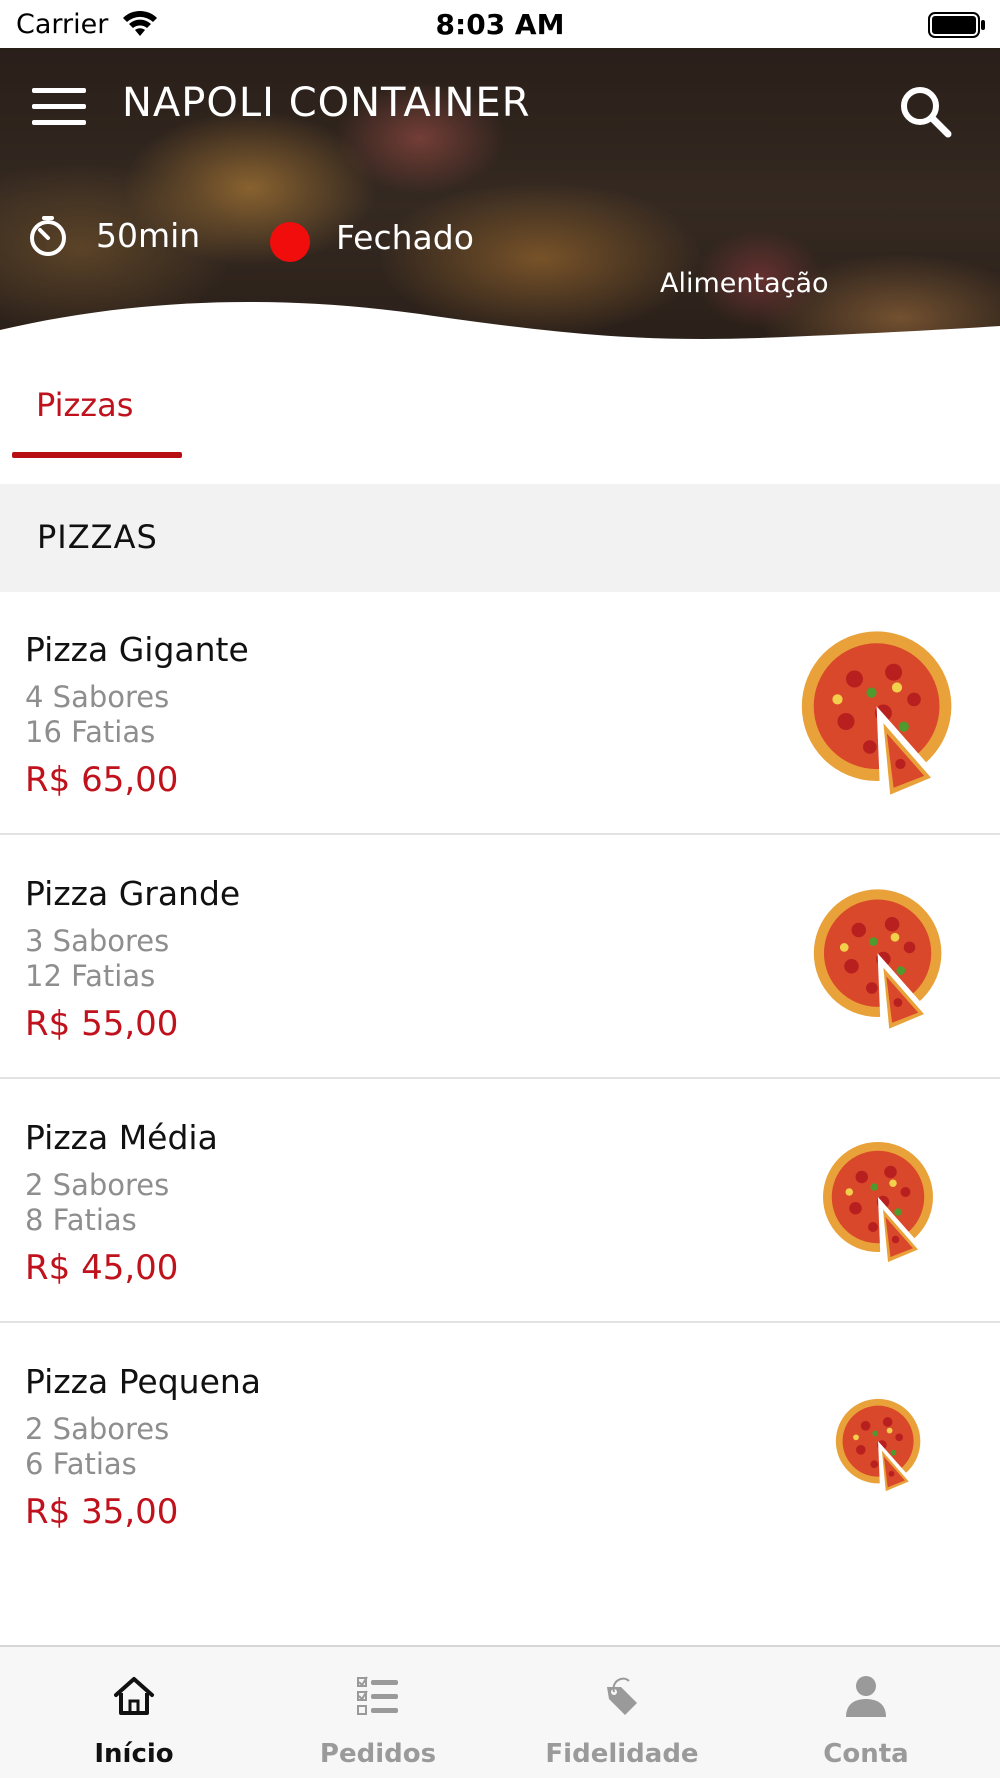  What do you see at coordinates (102, 1512) in the screenshot?
I see `product-price: R$ 35,00` at bounding box center [102, 1512].